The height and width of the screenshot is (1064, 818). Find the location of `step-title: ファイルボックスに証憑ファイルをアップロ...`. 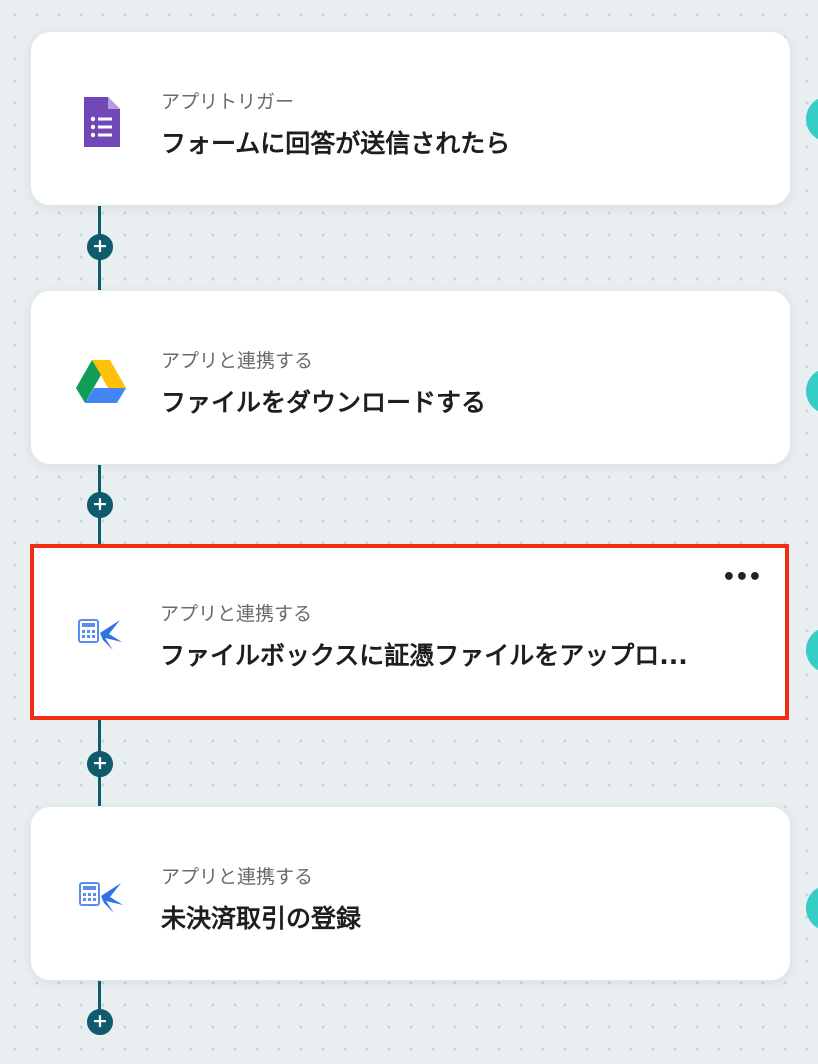

step-title: ファイルボックスに証憑ファイルをアップロ... is located at coordinates (424, 655).